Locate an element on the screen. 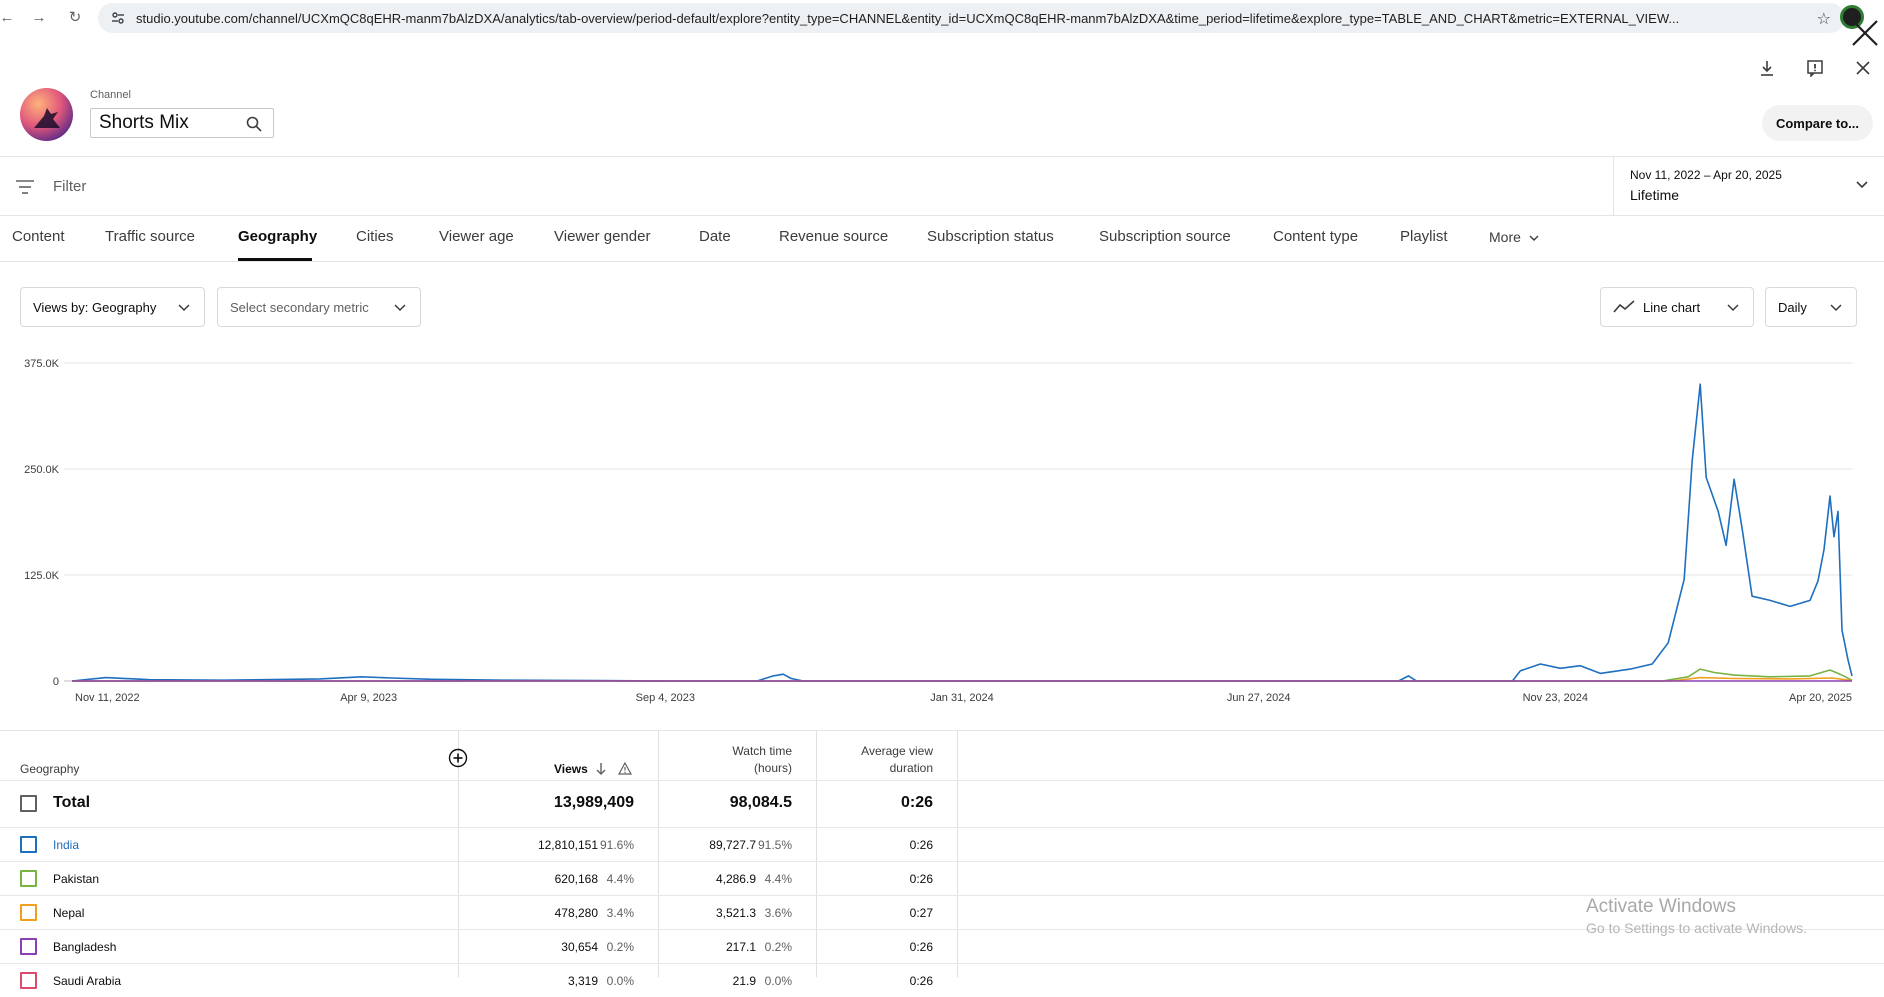 The width and height of the screenshot is (1884, 997). chart-type-dropdown: Line chart is located at coordinates (1677, 307).